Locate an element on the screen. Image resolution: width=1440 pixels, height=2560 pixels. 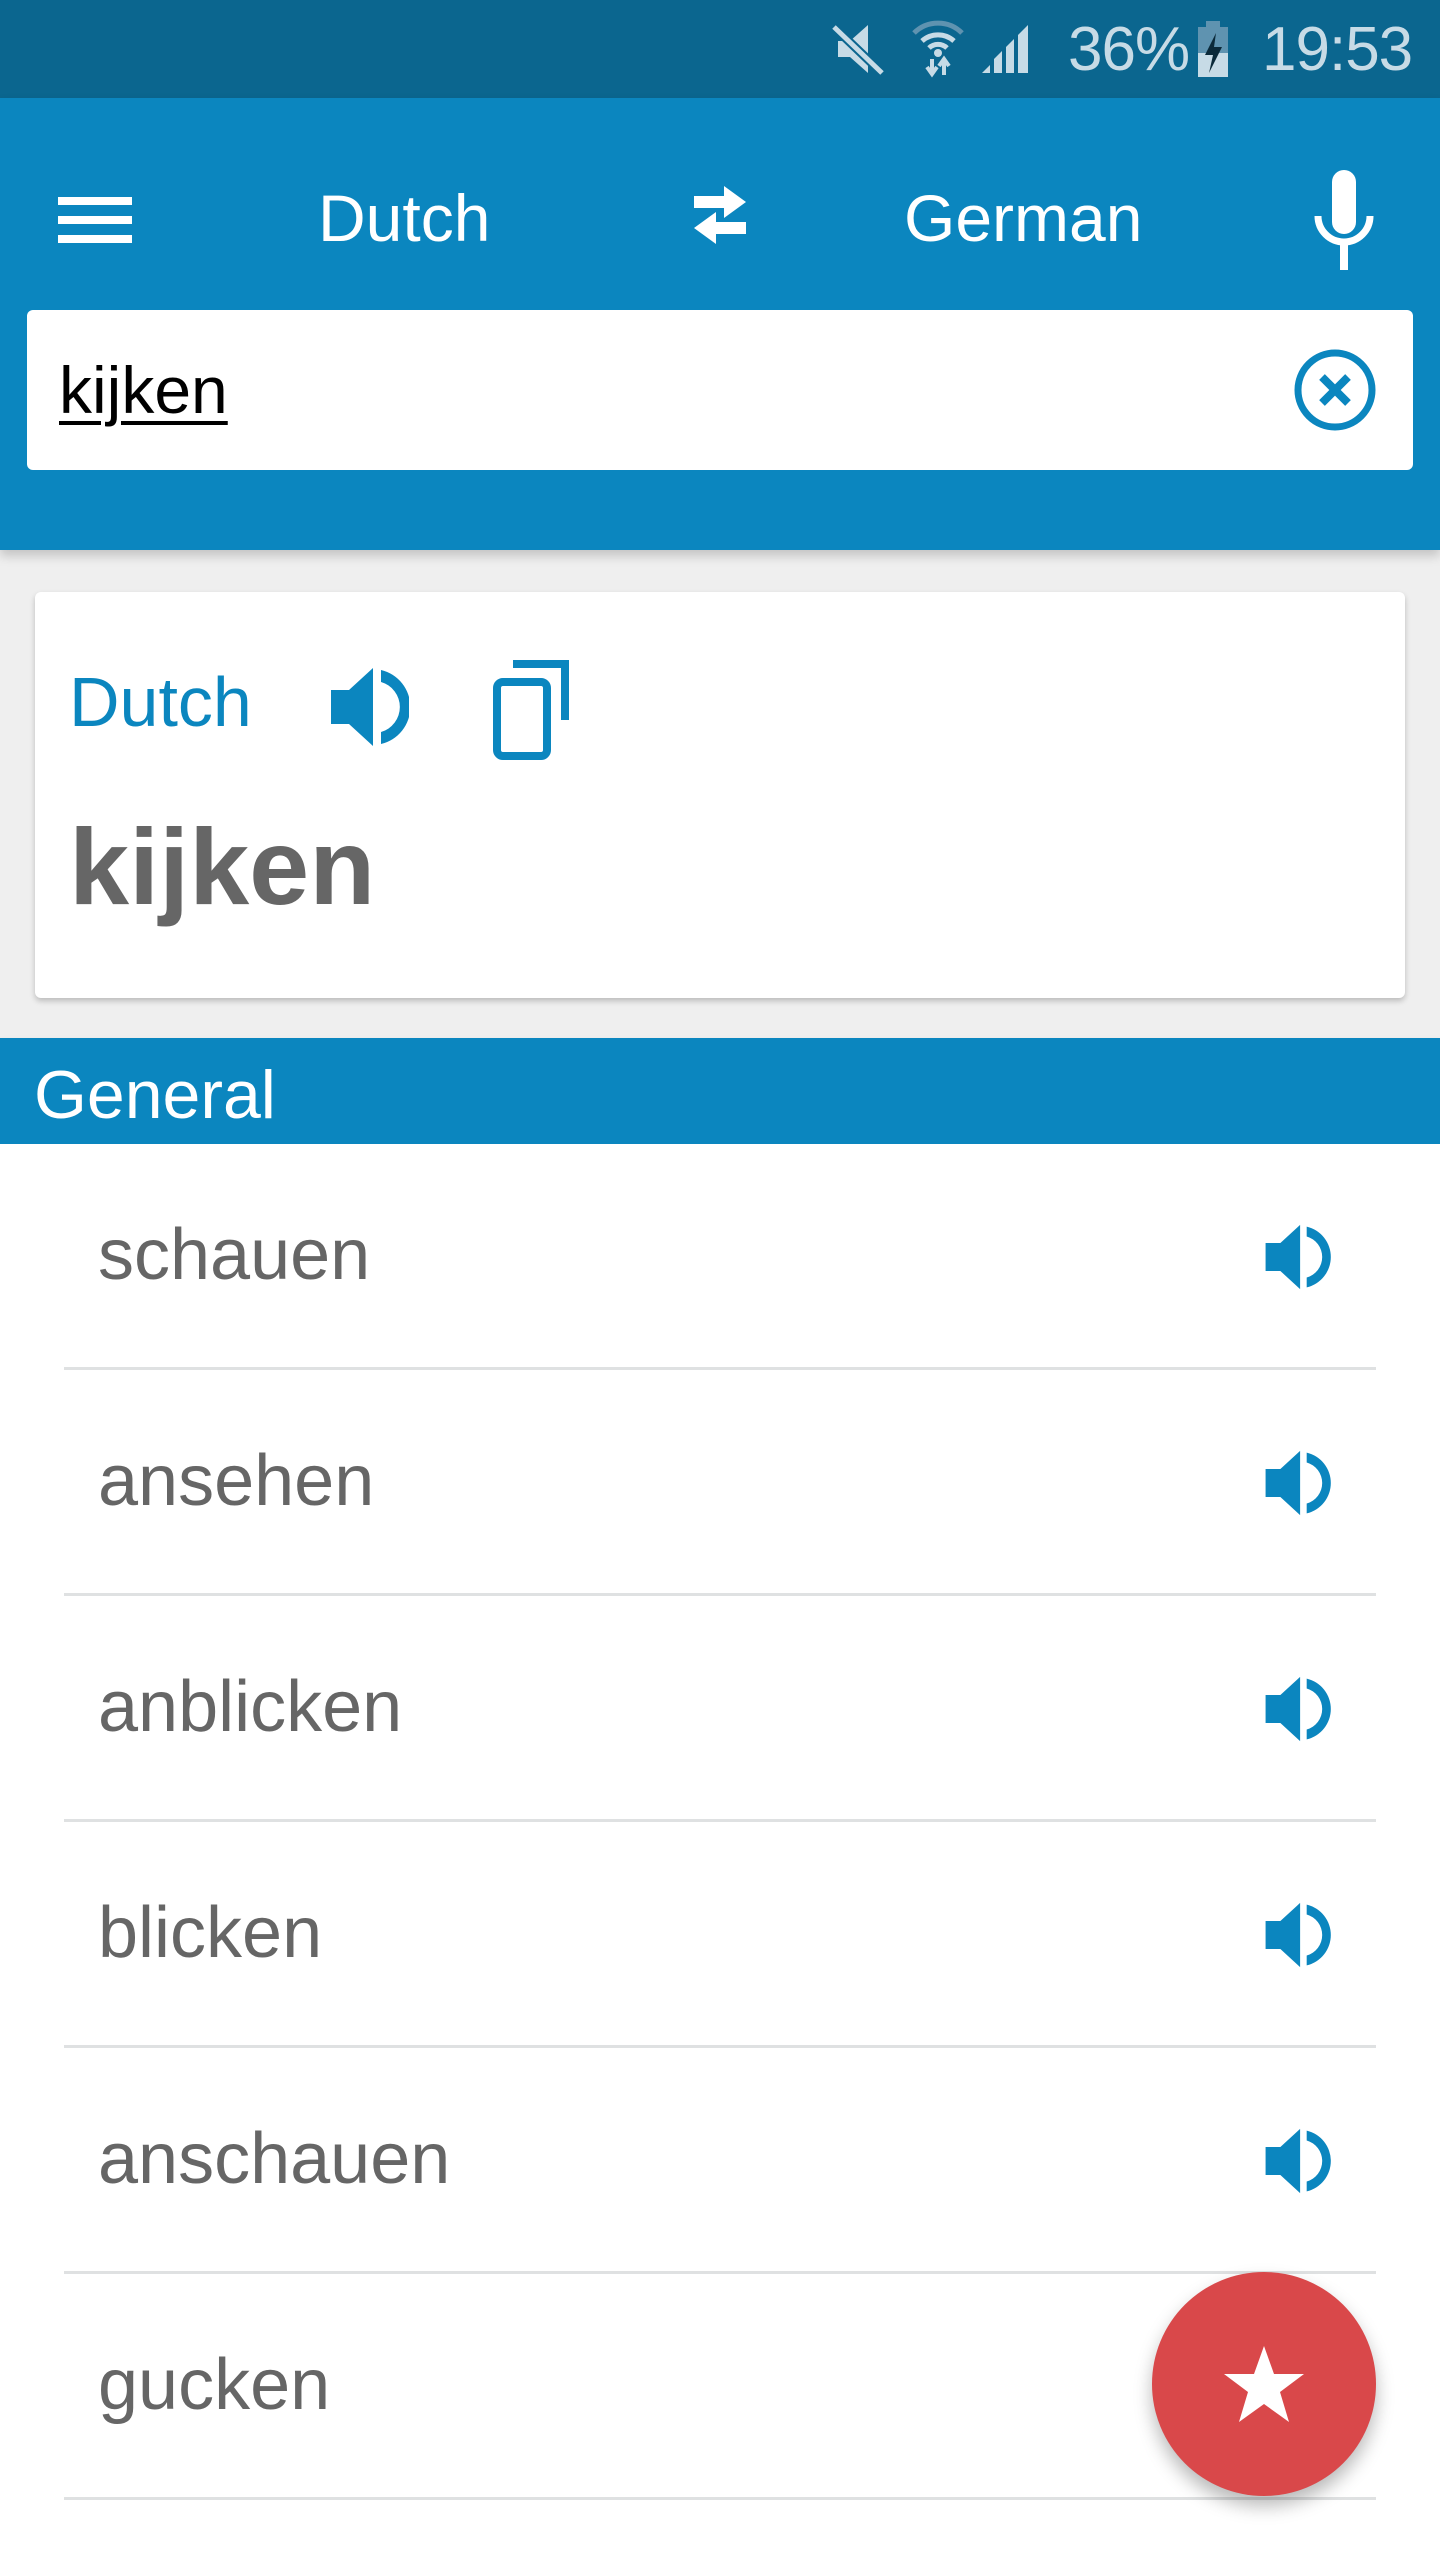
favorite-fab-button is located at coordinates (1264, 2384).